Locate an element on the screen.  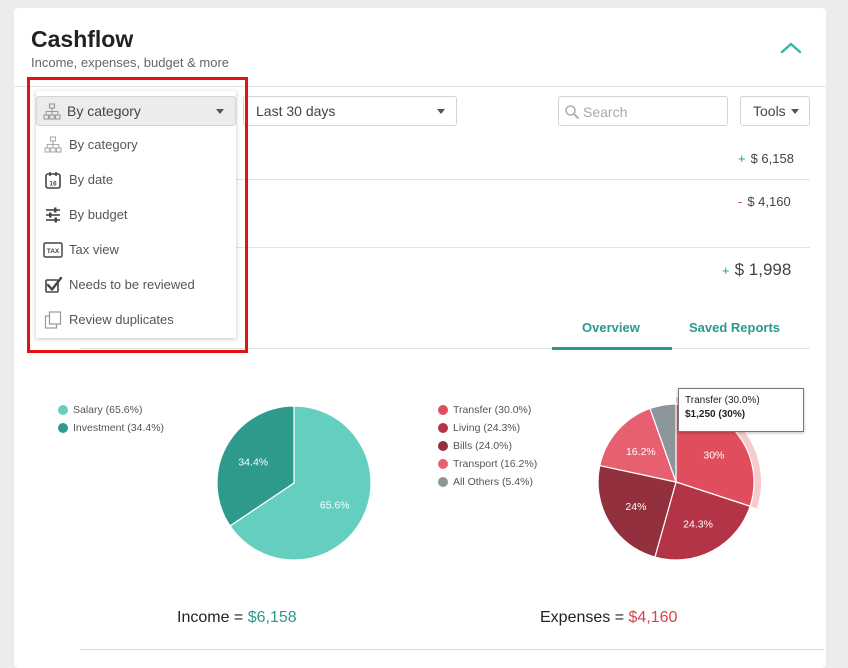
legend-item: Bills (24.0%) is located at coordinates (487, 446).